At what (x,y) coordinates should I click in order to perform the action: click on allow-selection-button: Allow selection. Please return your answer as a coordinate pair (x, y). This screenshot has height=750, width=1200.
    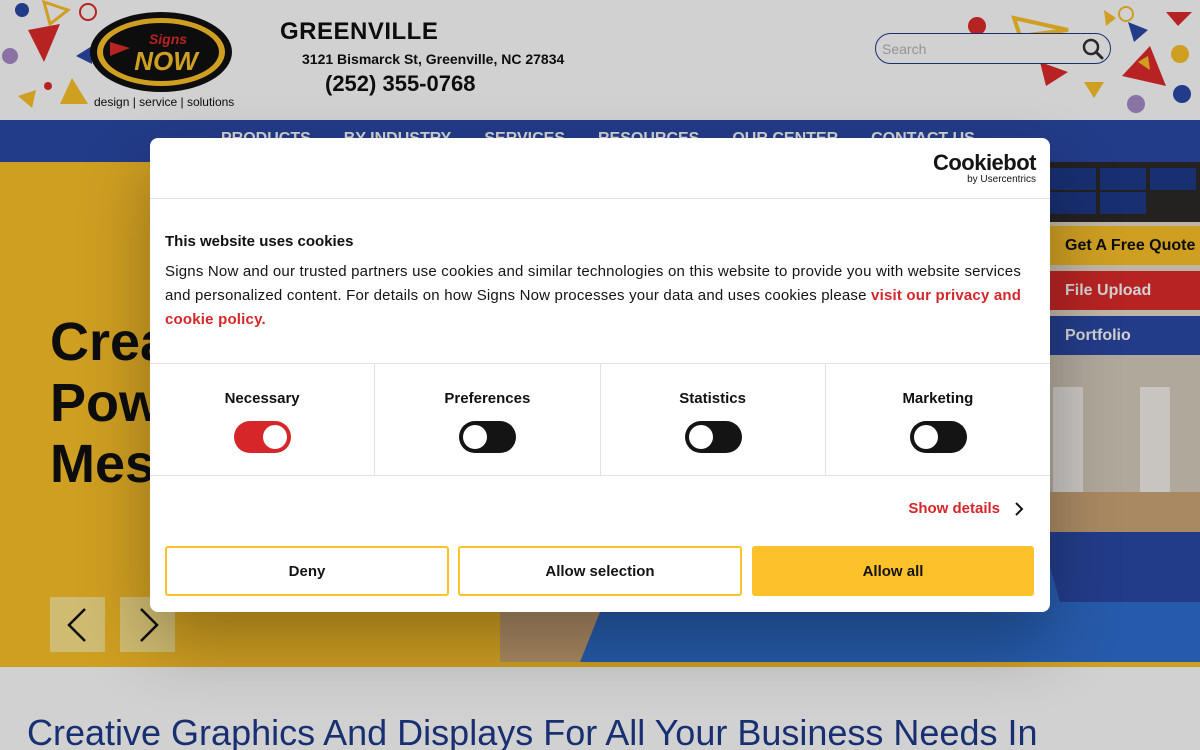
    Looking at the image, I should click on (600, 571).